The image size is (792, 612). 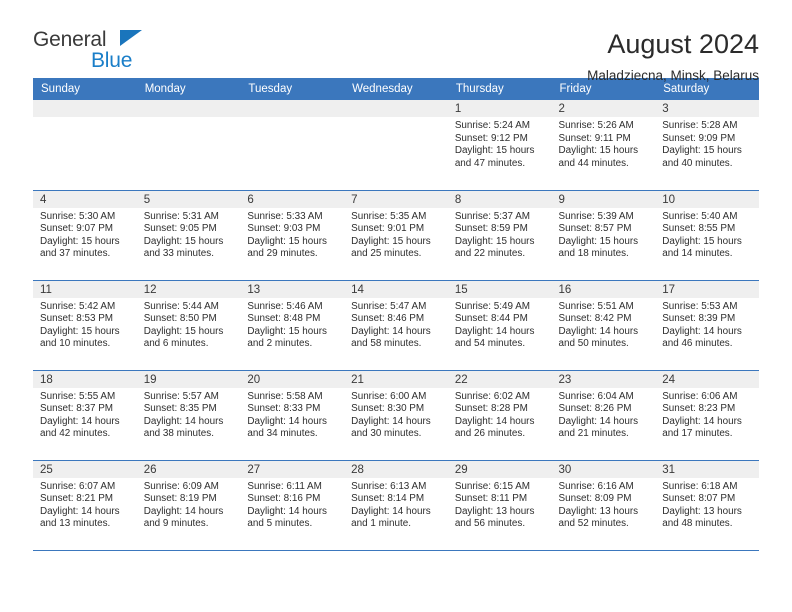 I want to click on sunset-time: Sunset: 9:12 PM, so click(x=491, y=138).